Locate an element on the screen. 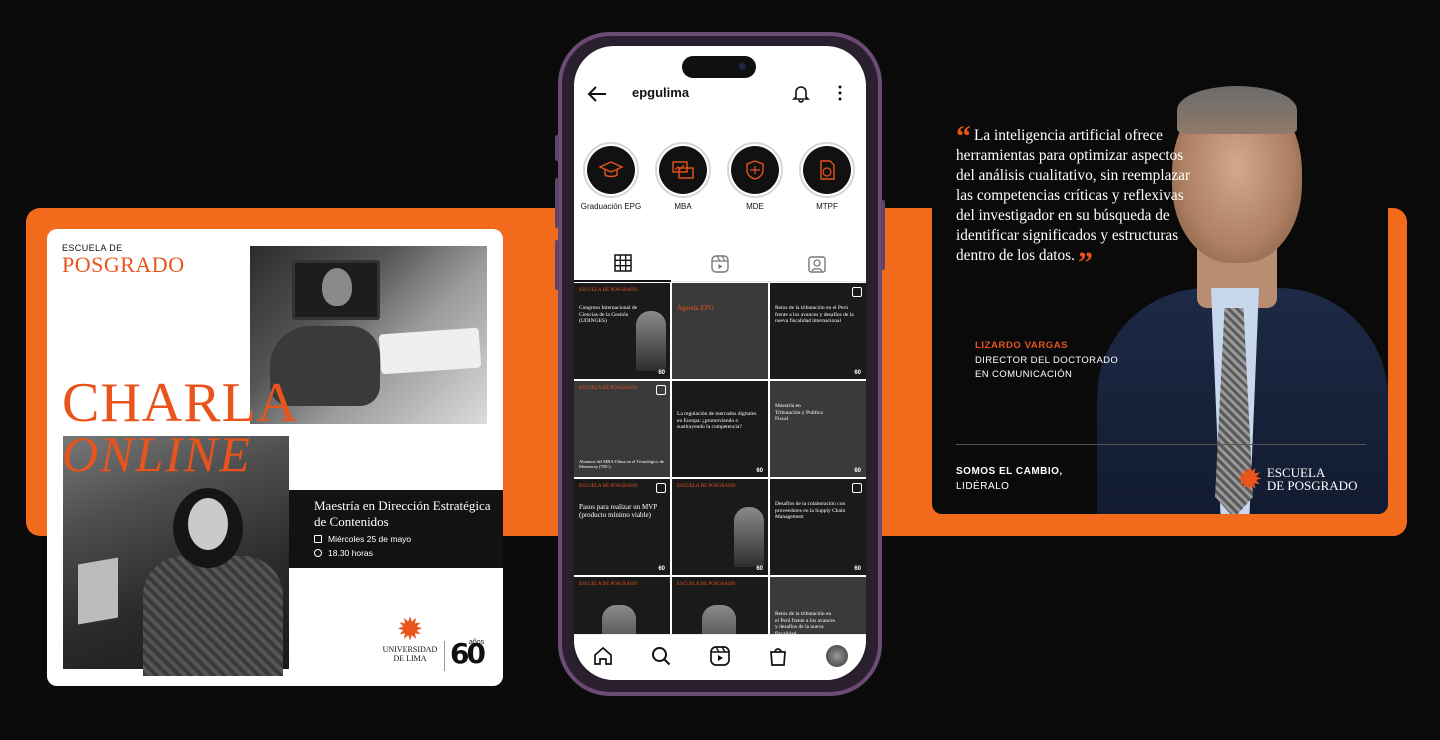  grid-icon is located at coordinates (622, 263).